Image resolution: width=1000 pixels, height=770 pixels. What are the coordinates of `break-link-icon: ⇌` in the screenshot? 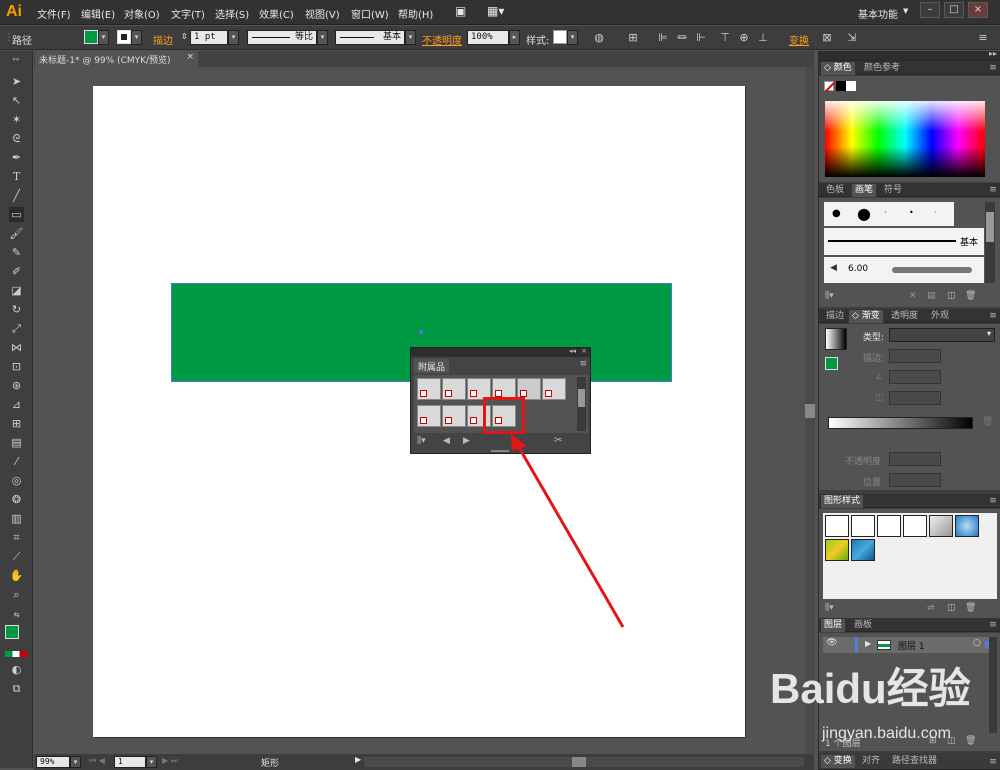 It's located at (931, 608).